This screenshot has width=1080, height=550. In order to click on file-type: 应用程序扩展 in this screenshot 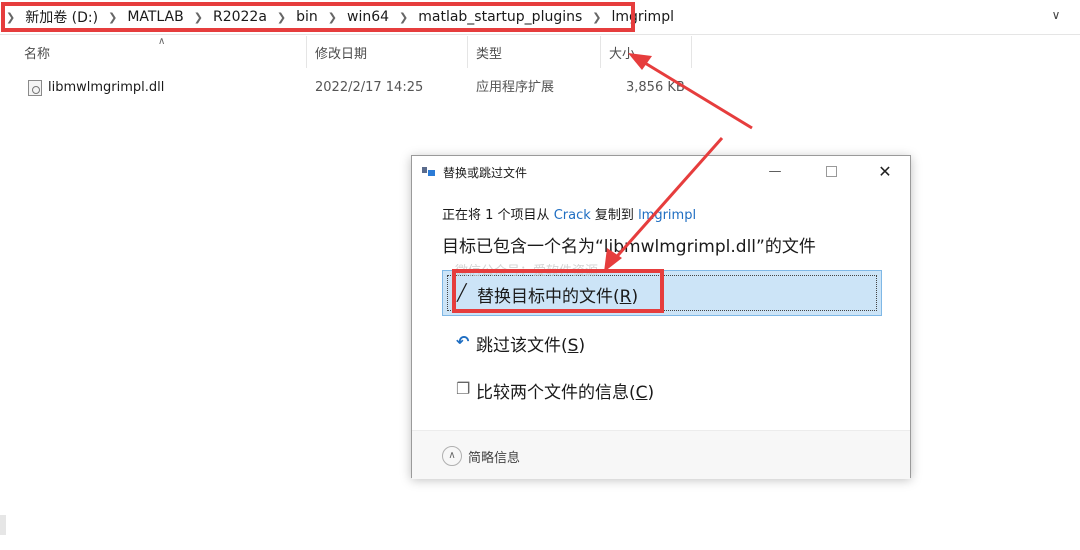, I will do `click(515, 87)`.